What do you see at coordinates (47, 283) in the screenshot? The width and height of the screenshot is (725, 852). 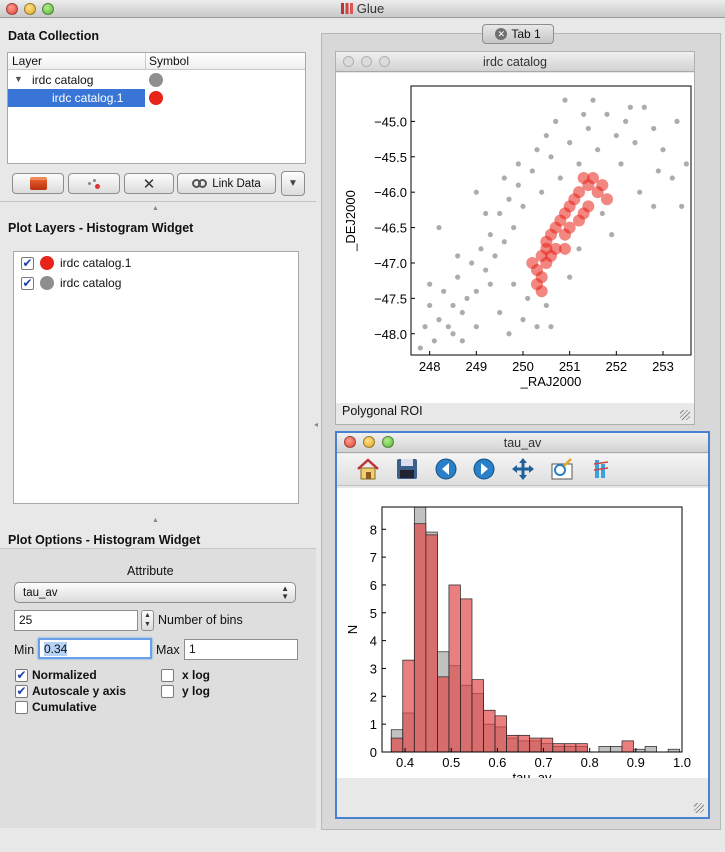 I see `layer-color-gray` at bounding box center [47, 283].